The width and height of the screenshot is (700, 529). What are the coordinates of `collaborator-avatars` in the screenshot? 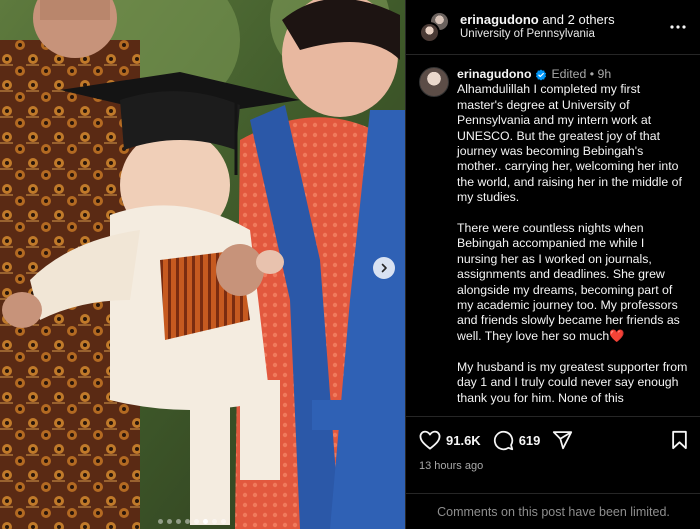 It's located at (435, 27).